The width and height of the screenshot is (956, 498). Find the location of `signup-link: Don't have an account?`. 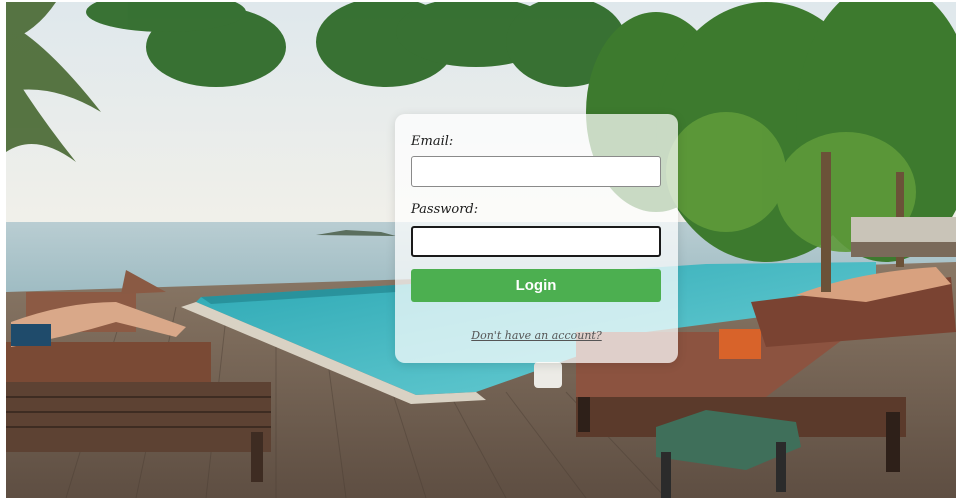

signup-link: Don't have an account? is located at coordinates (536, 335).